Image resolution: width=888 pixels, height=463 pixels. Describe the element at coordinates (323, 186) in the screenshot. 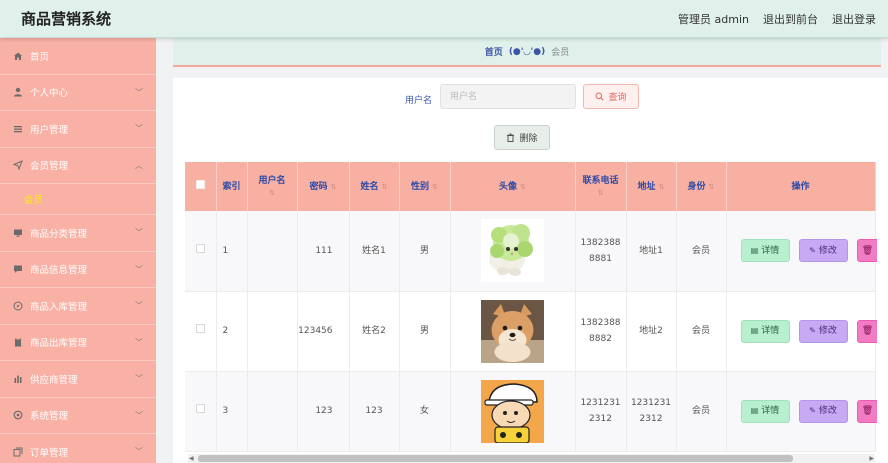

I see `header-password: 密码 ⇅` at that location.